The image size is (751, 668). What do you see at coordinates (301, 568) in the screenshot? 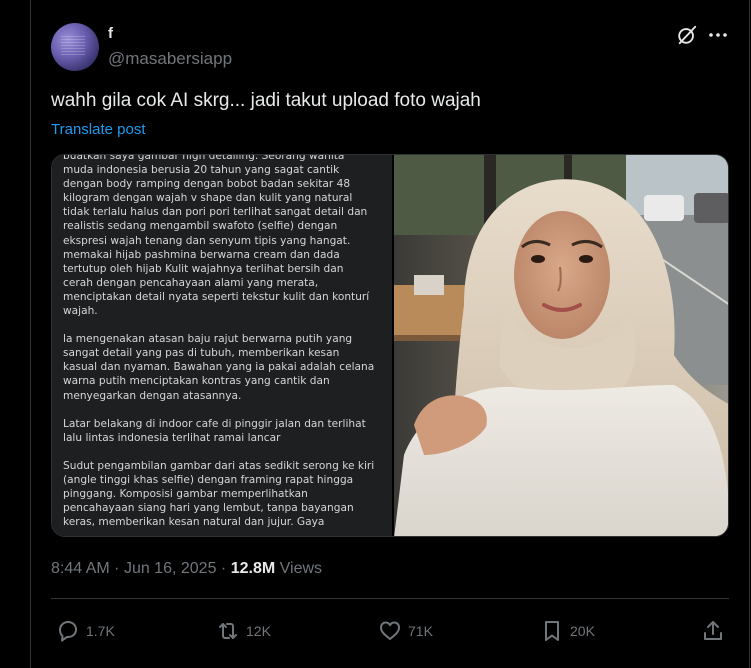
I see `views-label: Views` at bounding box center [301, 568].